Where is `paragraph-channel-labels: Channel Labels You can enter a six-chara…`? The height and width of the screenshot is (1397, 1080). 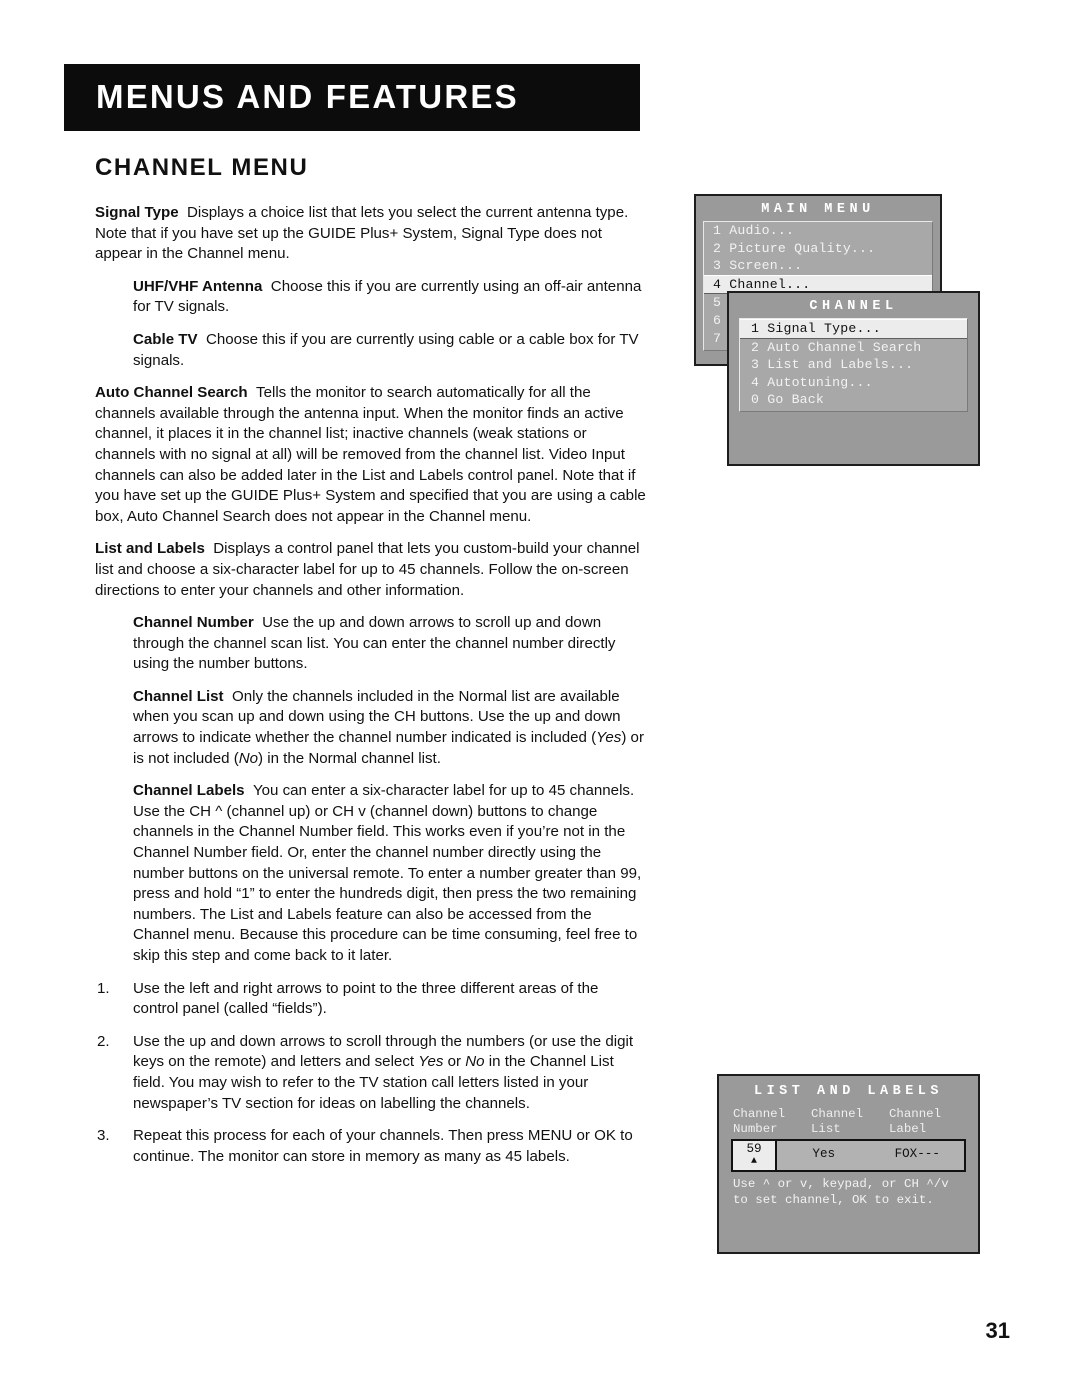
paragraph-channel-labels: Channel Labels You can enter a six-chara… is located at coordinates (387, 873).